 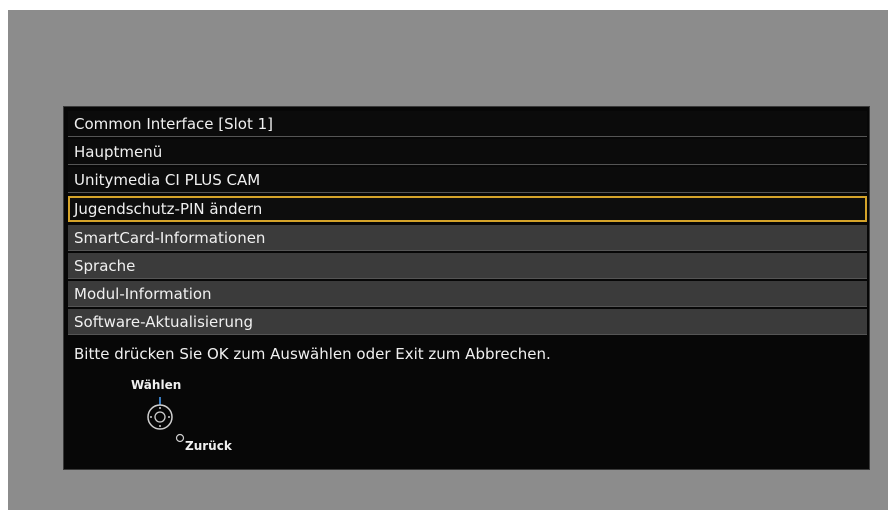 I want to click on menu-item-smartcard-info: SmartCard-Informationen, so click(x=467, y=238).